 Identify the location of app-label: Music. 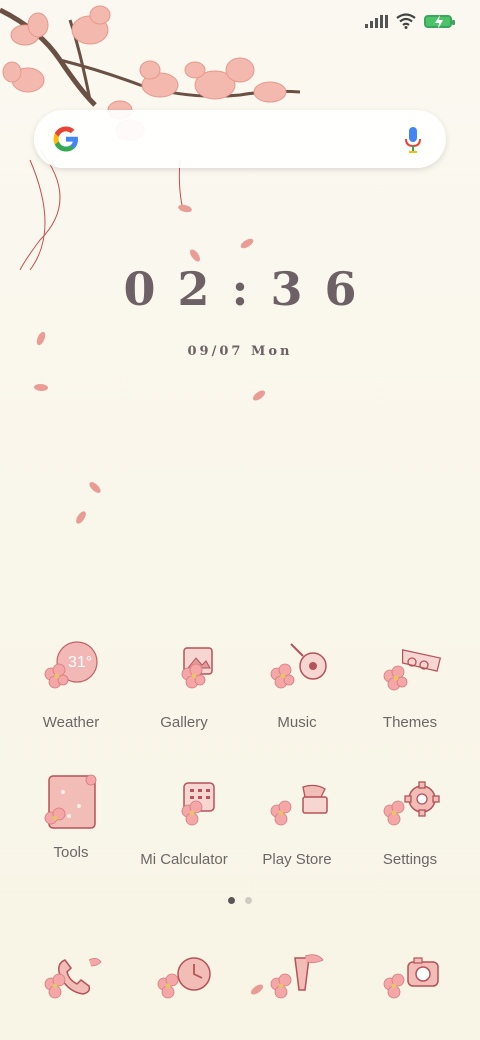
(297, 722).